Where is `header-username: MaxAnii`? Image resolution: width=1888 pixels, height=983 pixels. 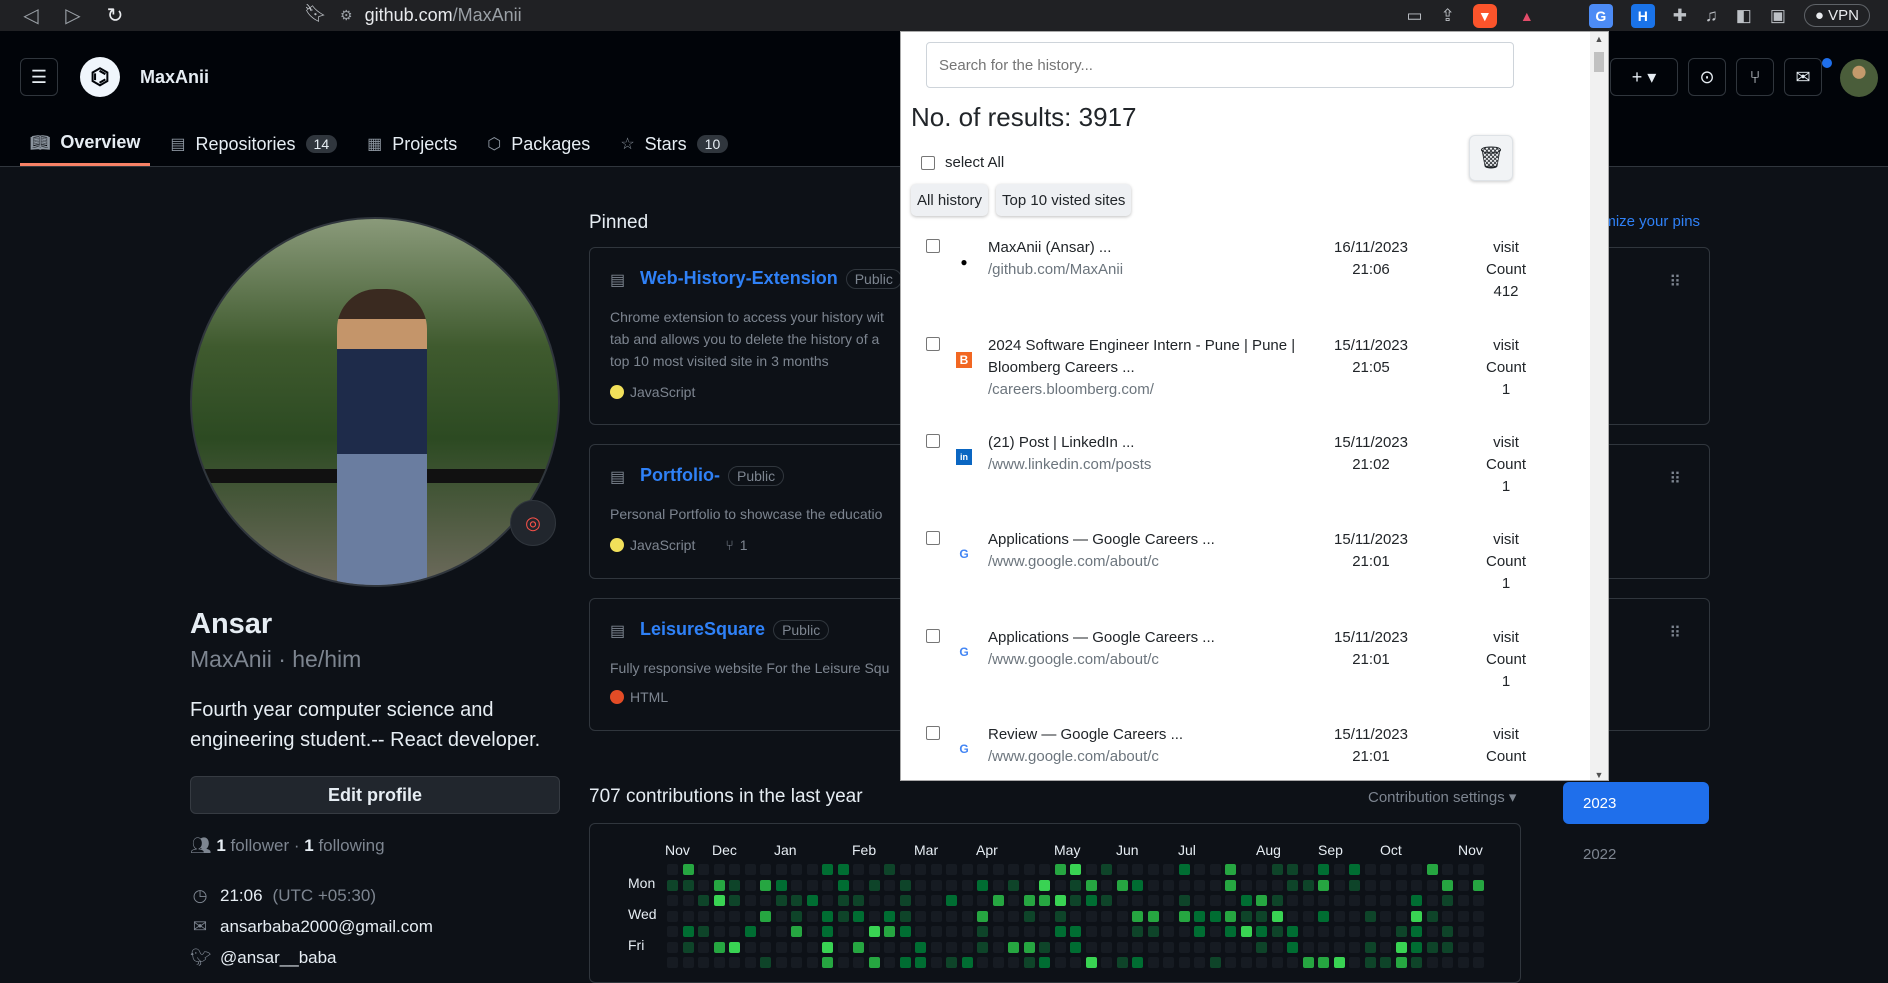 header-username: MaxAnii is located at coordinates (174, 77).